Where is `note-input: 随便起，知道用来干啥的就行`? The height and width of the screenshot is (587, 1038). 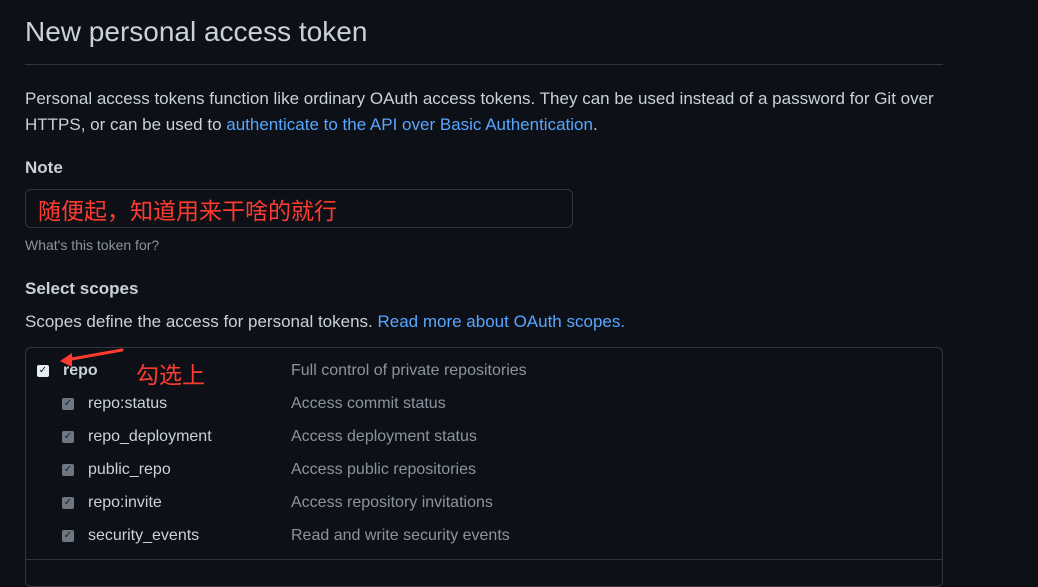 note-input: 随便起，知道用来干啥的就行 is located at coordinates (299, 208).